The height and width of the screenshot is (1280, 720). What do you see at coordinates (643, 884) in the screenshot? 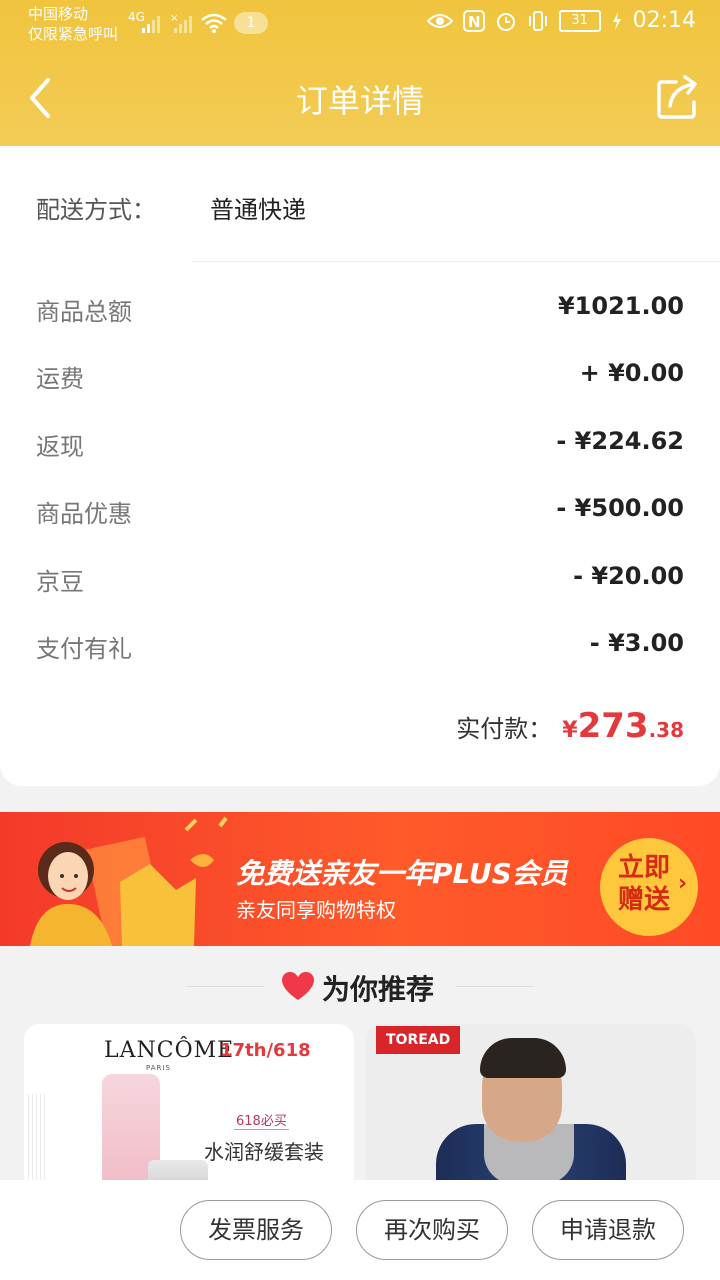
I see `gift-now-label: 立即赠送` at bounding box center [643, 884].